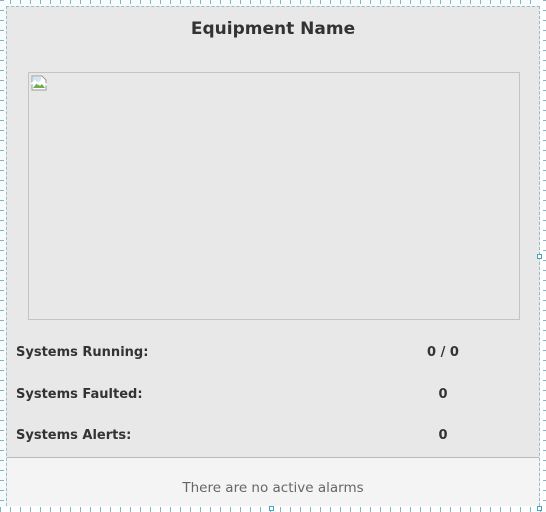  I want to click on broken-image-icon, so click(39, 83).